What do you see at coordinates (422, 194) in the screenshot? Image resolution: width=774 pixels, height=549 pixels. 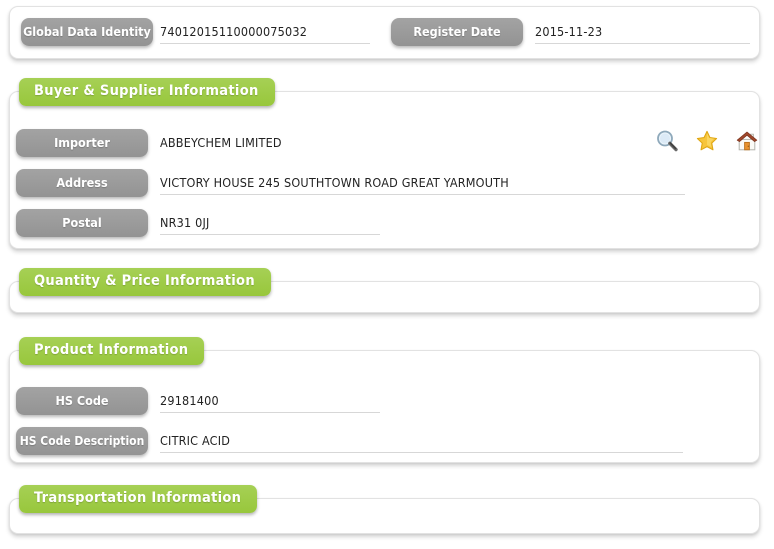 I see `address-underline` at bounding box center [422, 194].